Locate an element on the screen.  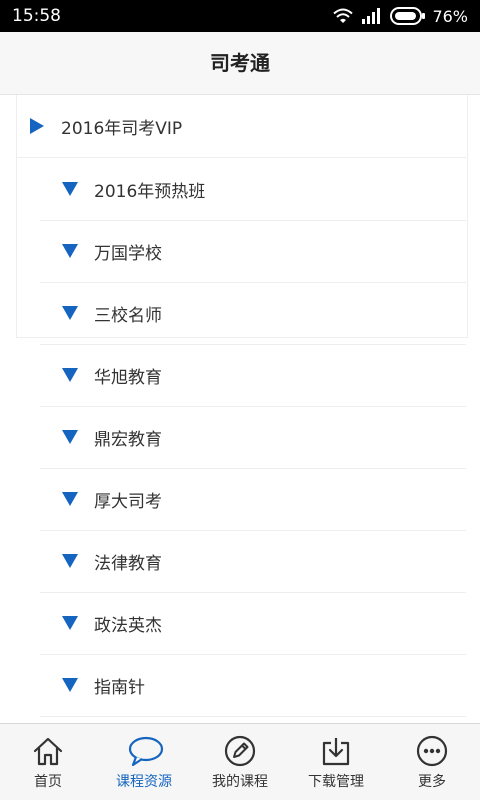
status-icons: 76% is located at coordinates (400, 16).